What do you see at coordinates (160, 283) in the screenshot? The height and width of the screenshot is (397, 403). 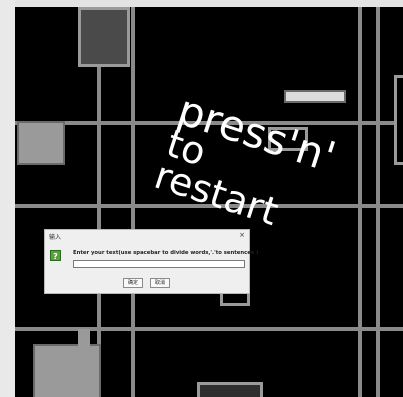 I see `cancel-button: 取消` at bounding box center [160, 283].